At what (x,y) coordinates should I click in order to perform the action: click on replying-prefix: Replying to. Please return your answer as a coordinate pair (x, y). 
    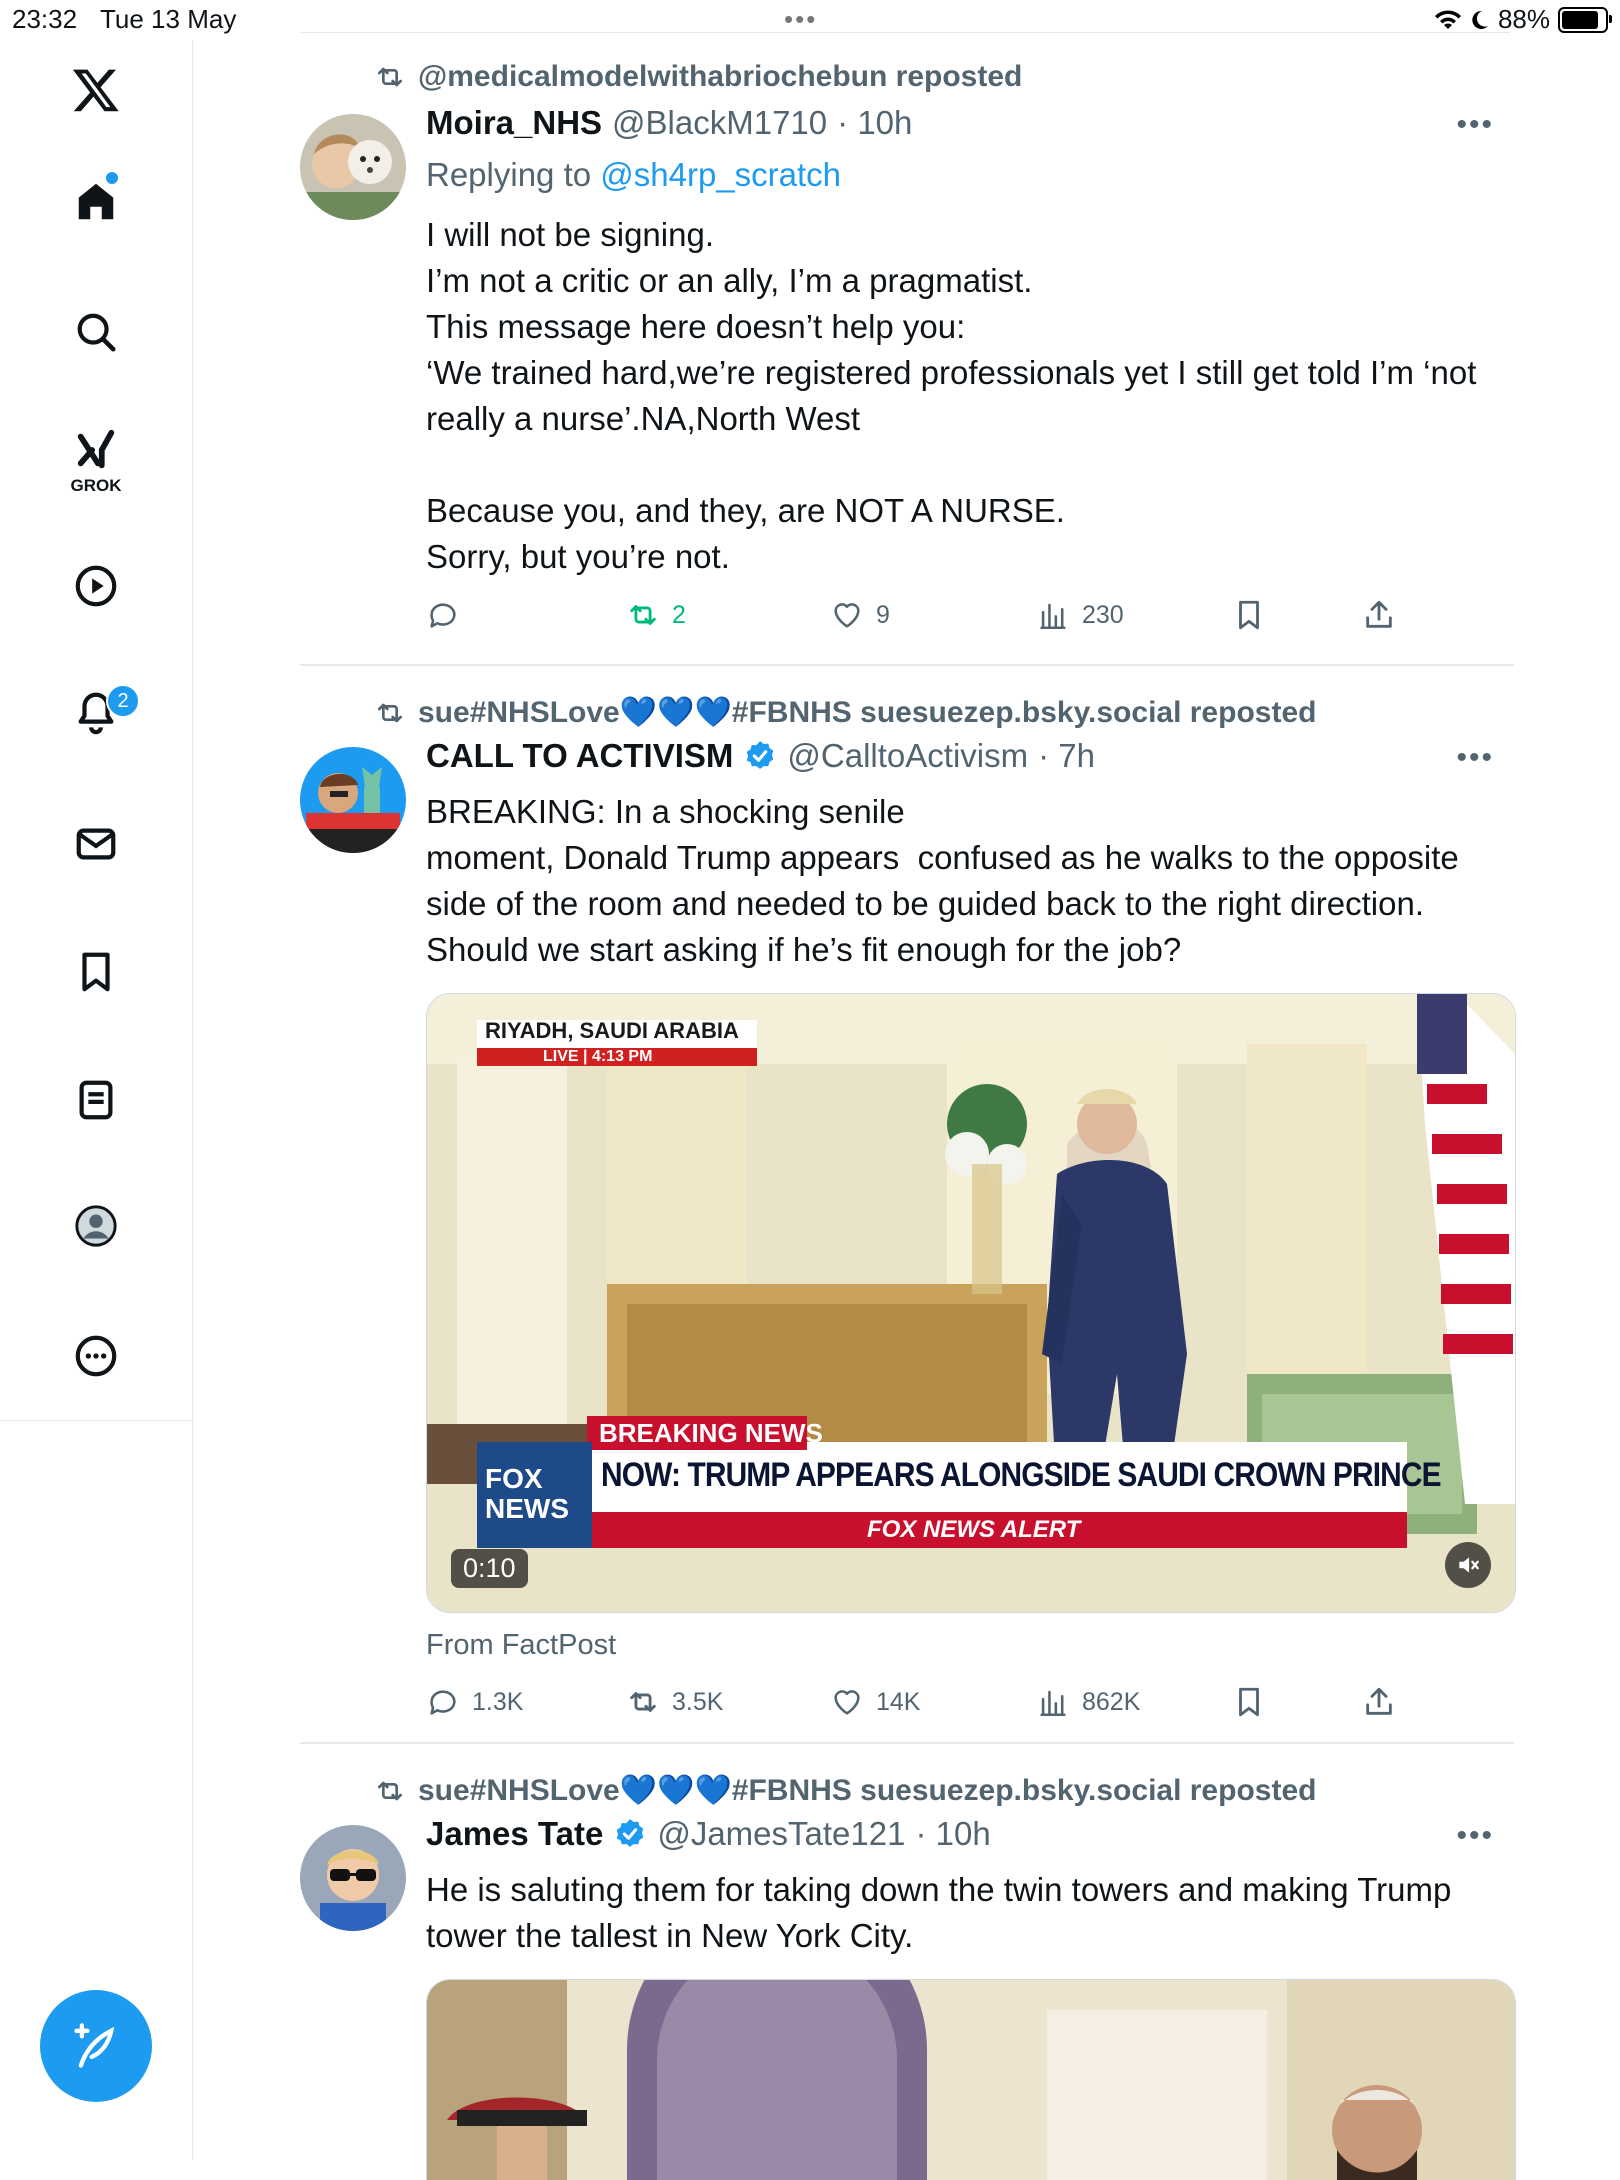
    Looking at the image, I should click on (513, 174).